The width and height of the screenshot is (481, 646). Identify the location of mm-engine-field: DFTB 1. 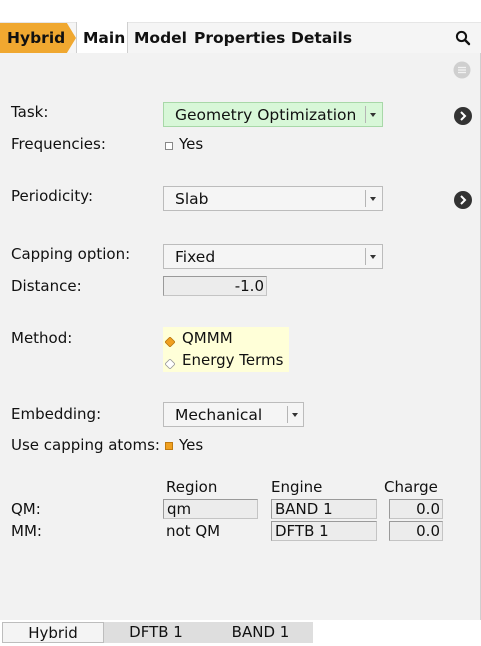
(324, 531).